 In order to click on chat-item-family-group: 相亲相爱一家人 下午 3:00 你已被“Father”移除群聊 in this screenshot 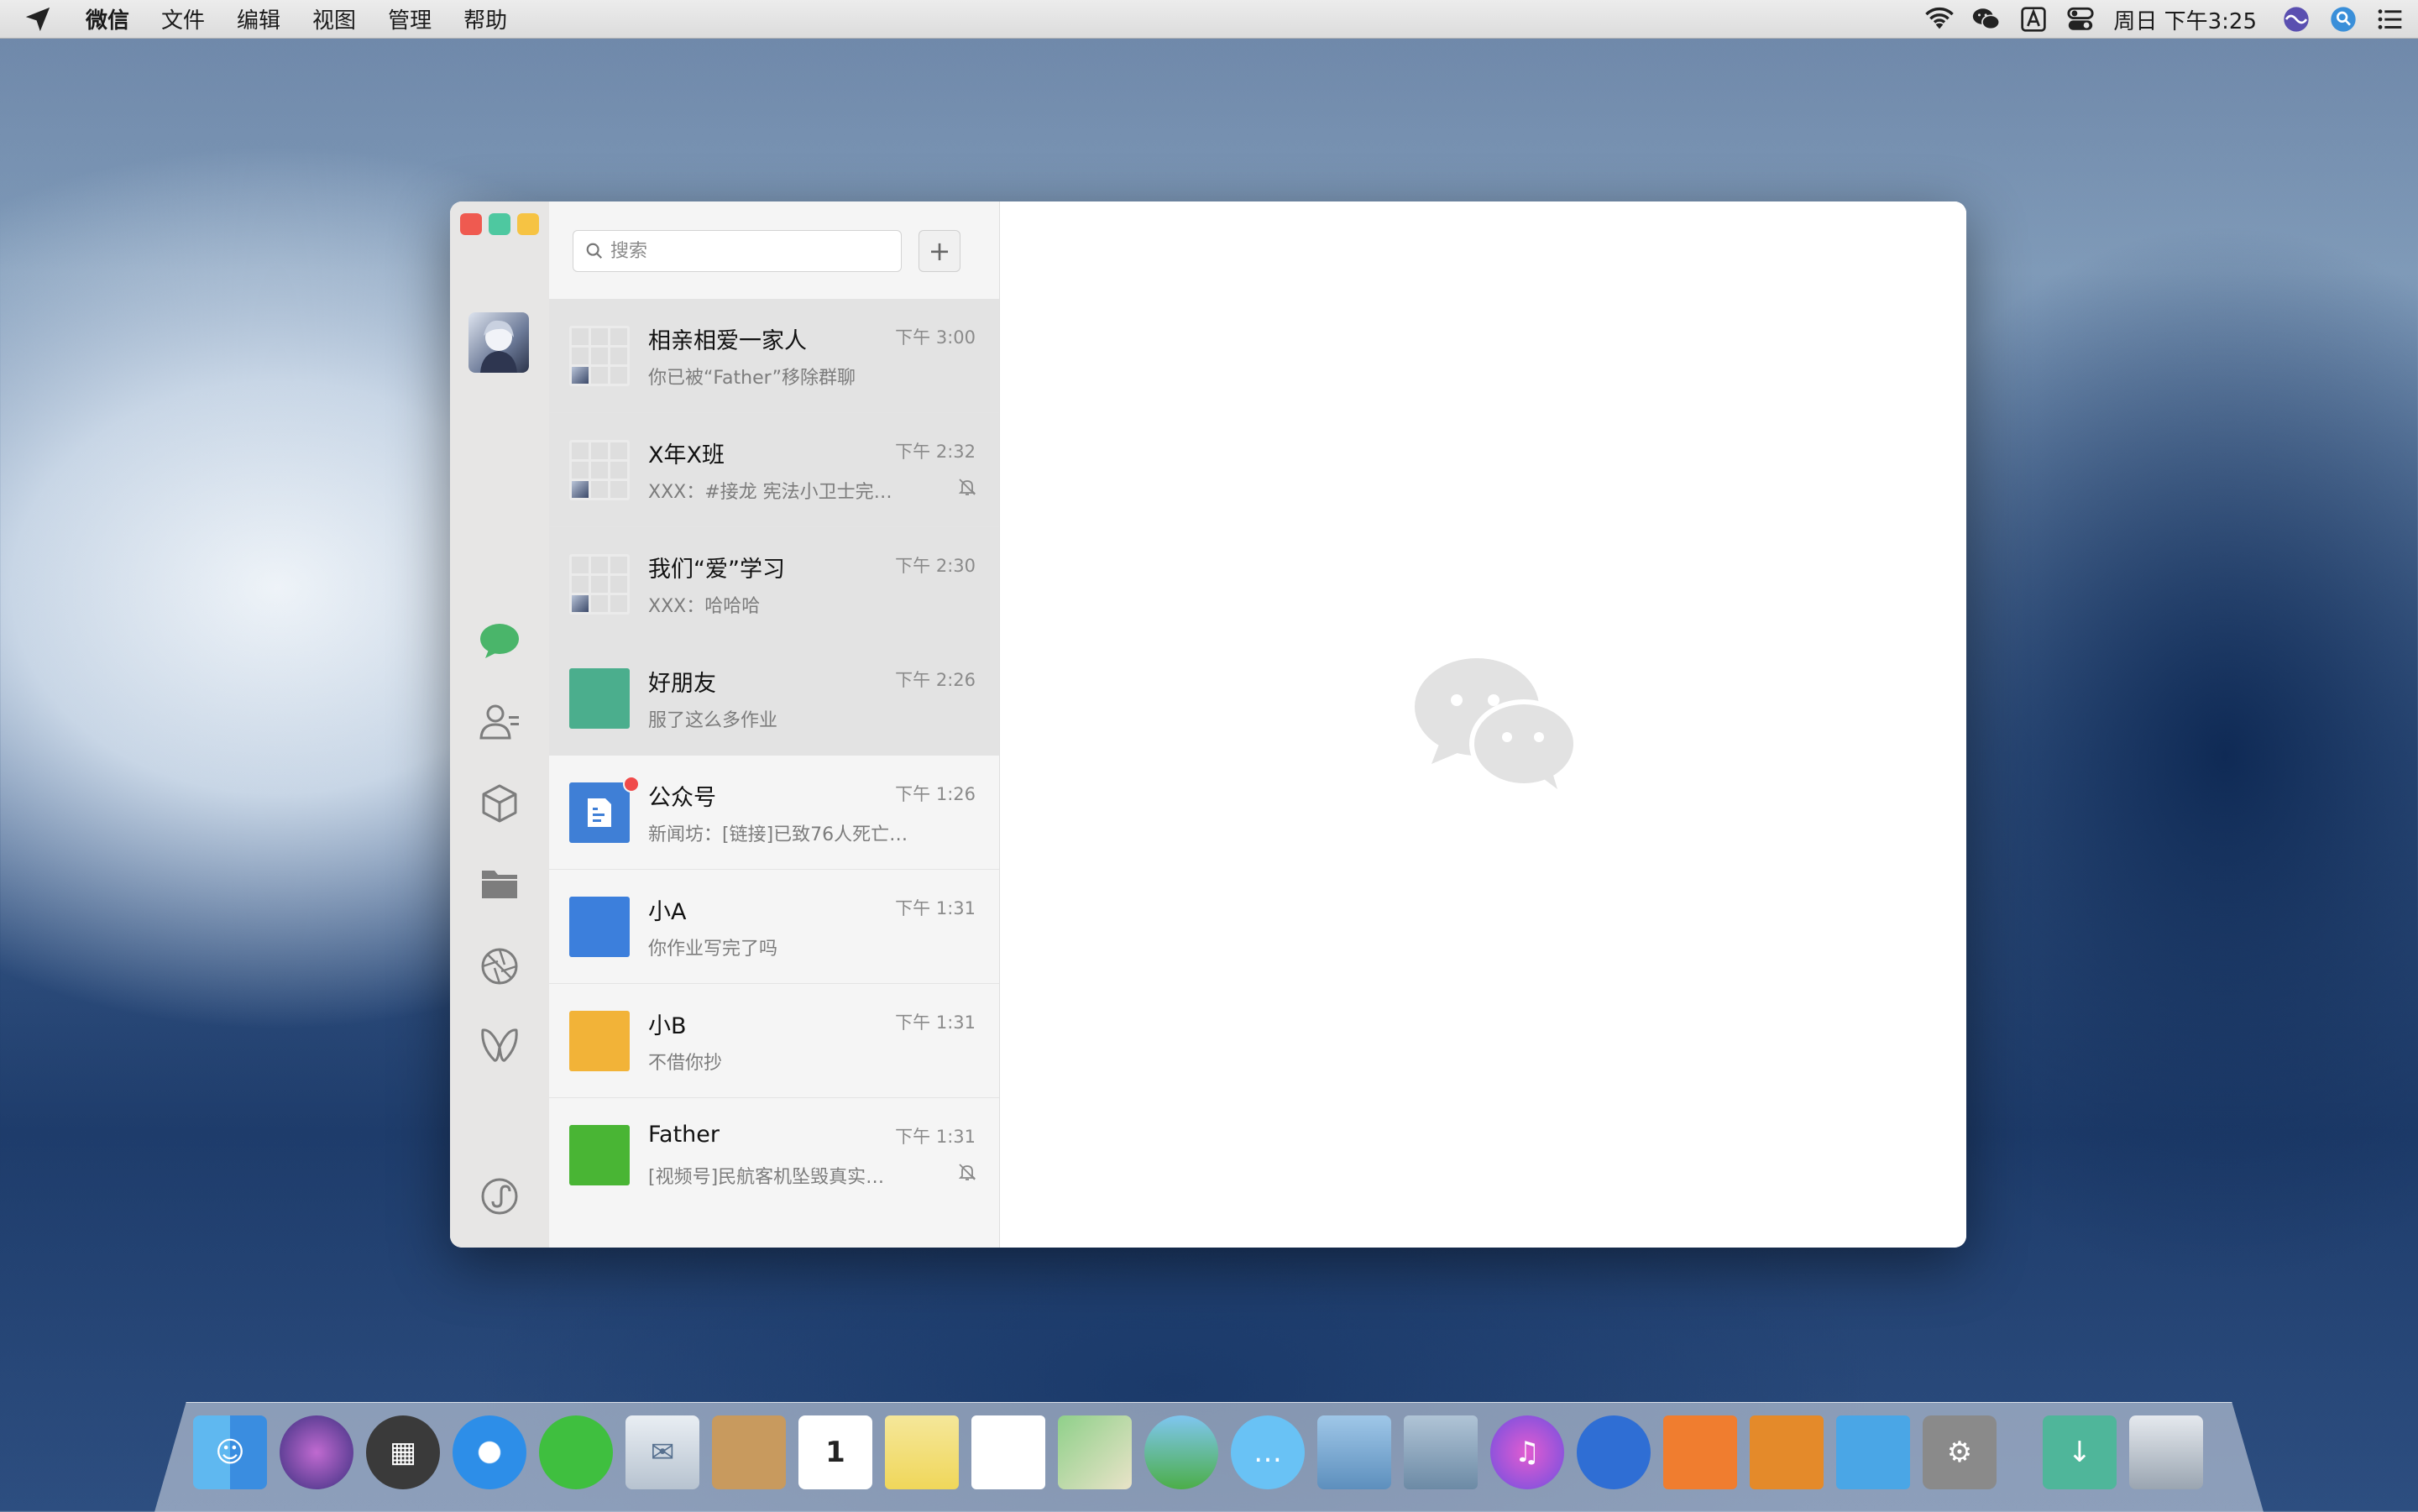, I will do `click(774, 356)`.